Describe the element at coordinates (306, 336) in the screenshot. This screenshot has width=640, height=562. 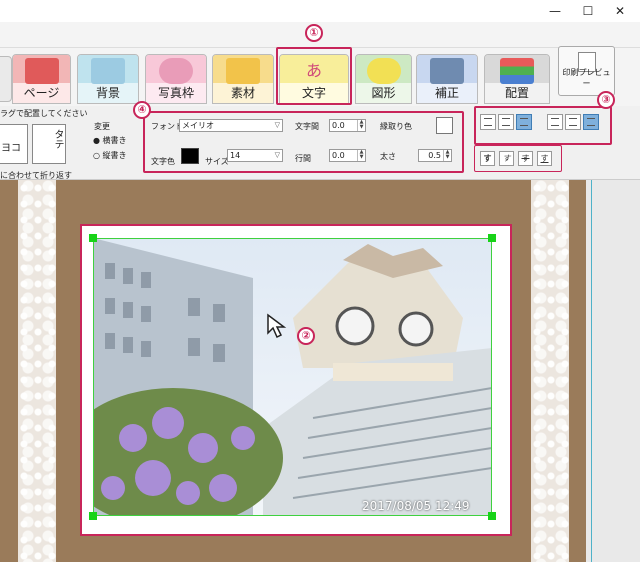
I see `annotation-2: ②` at that location.